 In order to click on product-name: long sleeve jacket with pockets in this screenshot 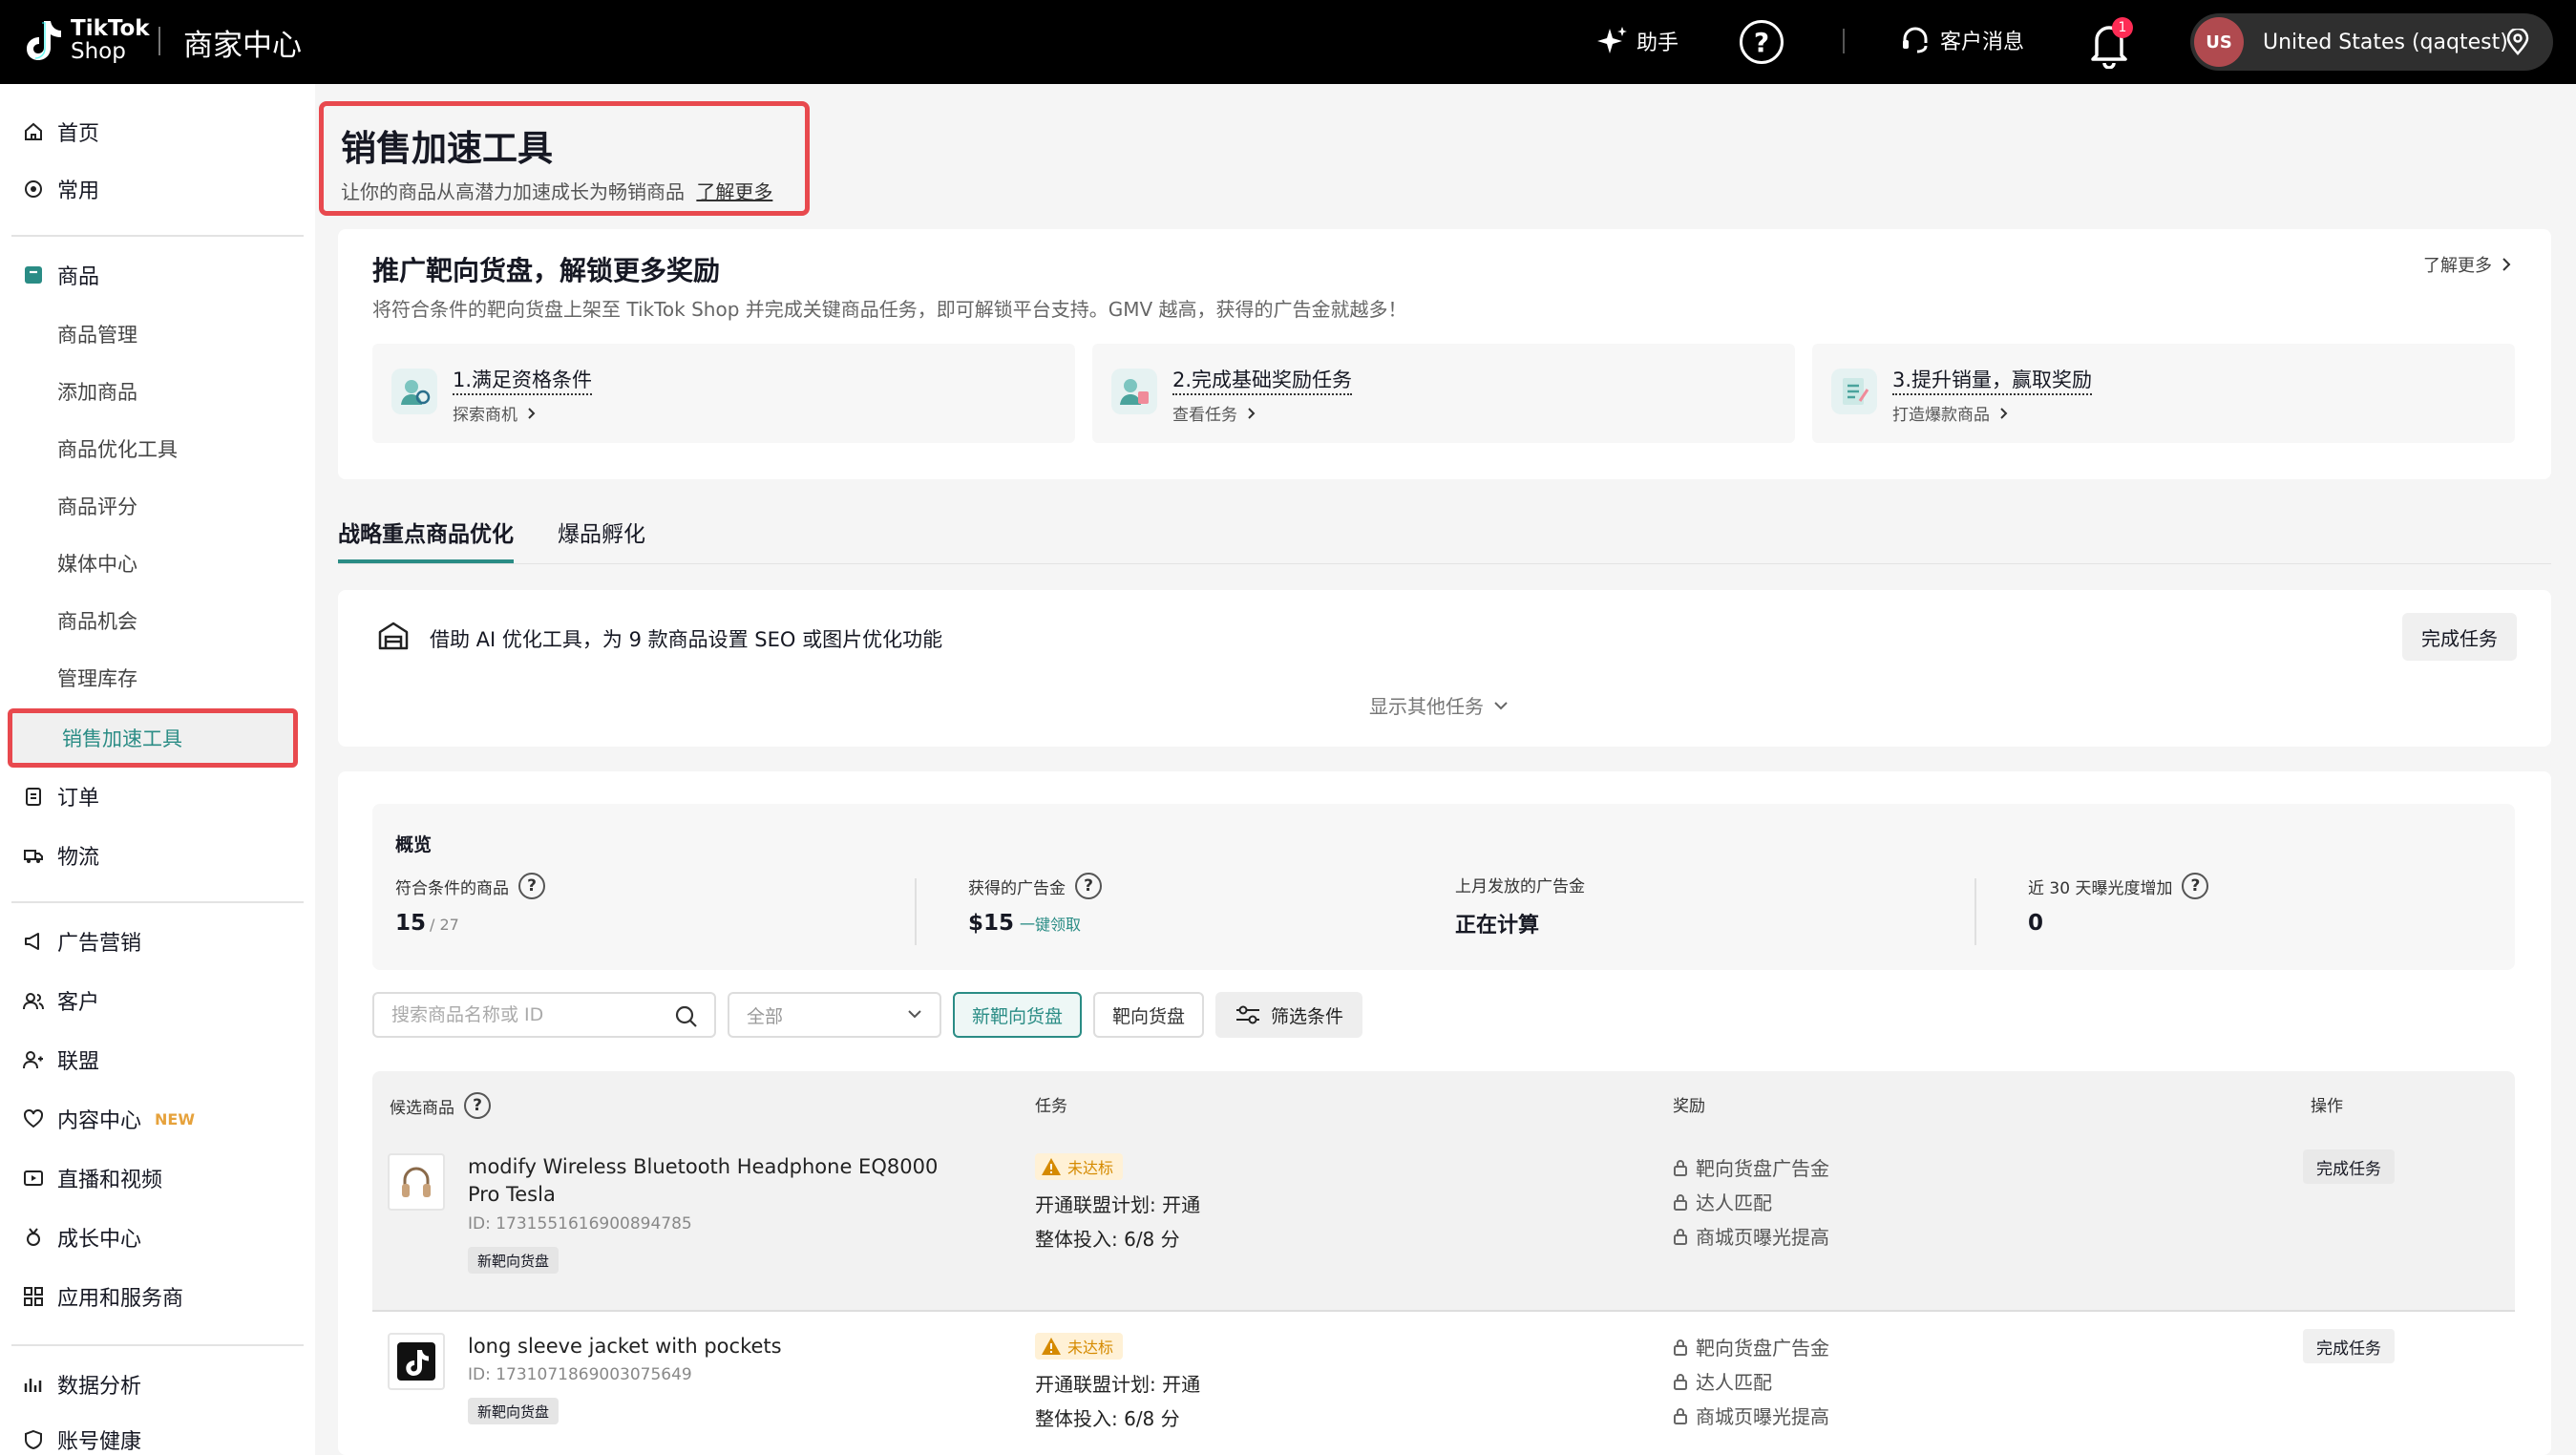, I will do `click(716, 1346)`.